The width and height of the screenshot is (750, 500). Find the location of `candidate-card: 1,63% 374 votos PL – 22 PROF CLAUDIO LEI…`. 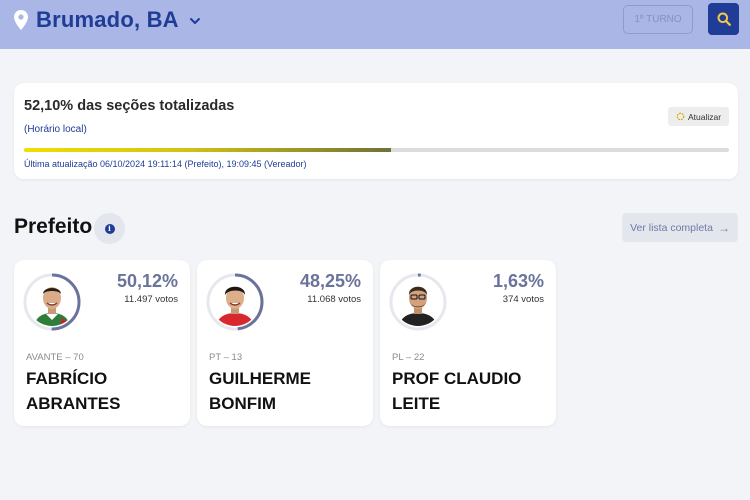

candidate-card: 1,63% 374 votos PL – 22 PROF CLAUDIO LEI… is located at coordinates (468, 343).